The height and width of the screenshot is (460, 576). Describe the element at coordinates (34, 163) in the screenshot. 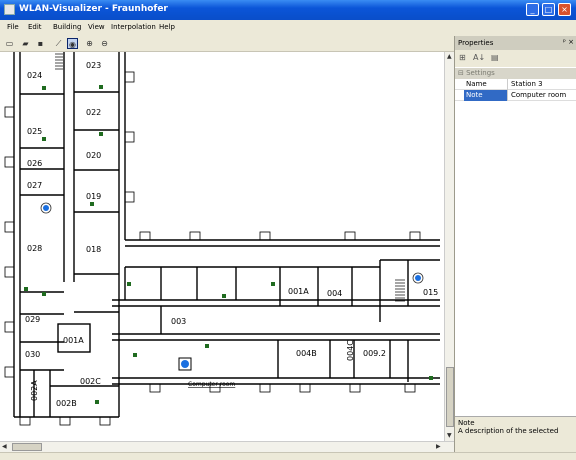

I see `room-label: 026` at that location.